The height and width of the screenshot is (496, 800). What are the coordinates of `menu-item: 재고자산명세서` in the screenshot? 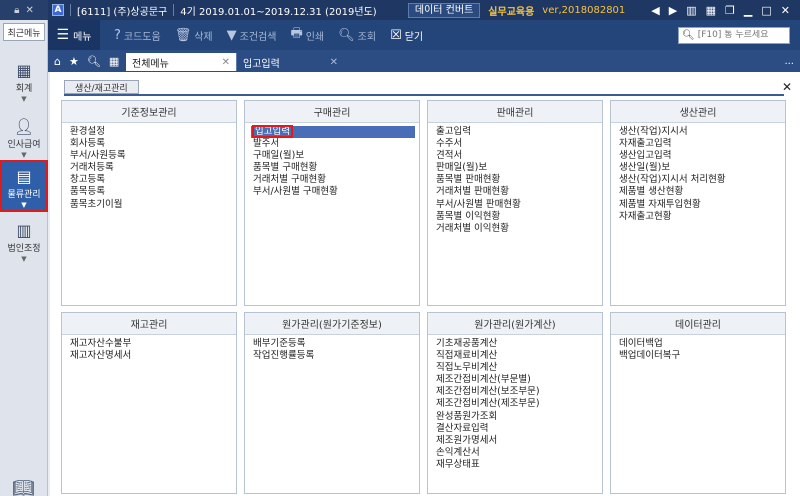 It's located at (152, 356).